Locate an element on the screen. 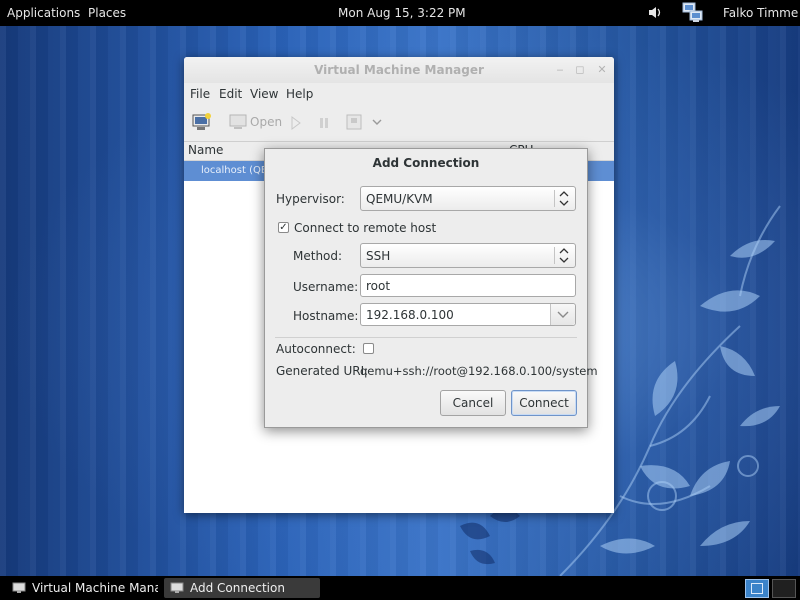 The image size is (800, 600). volume-icon is located at coordinates (655, 12).